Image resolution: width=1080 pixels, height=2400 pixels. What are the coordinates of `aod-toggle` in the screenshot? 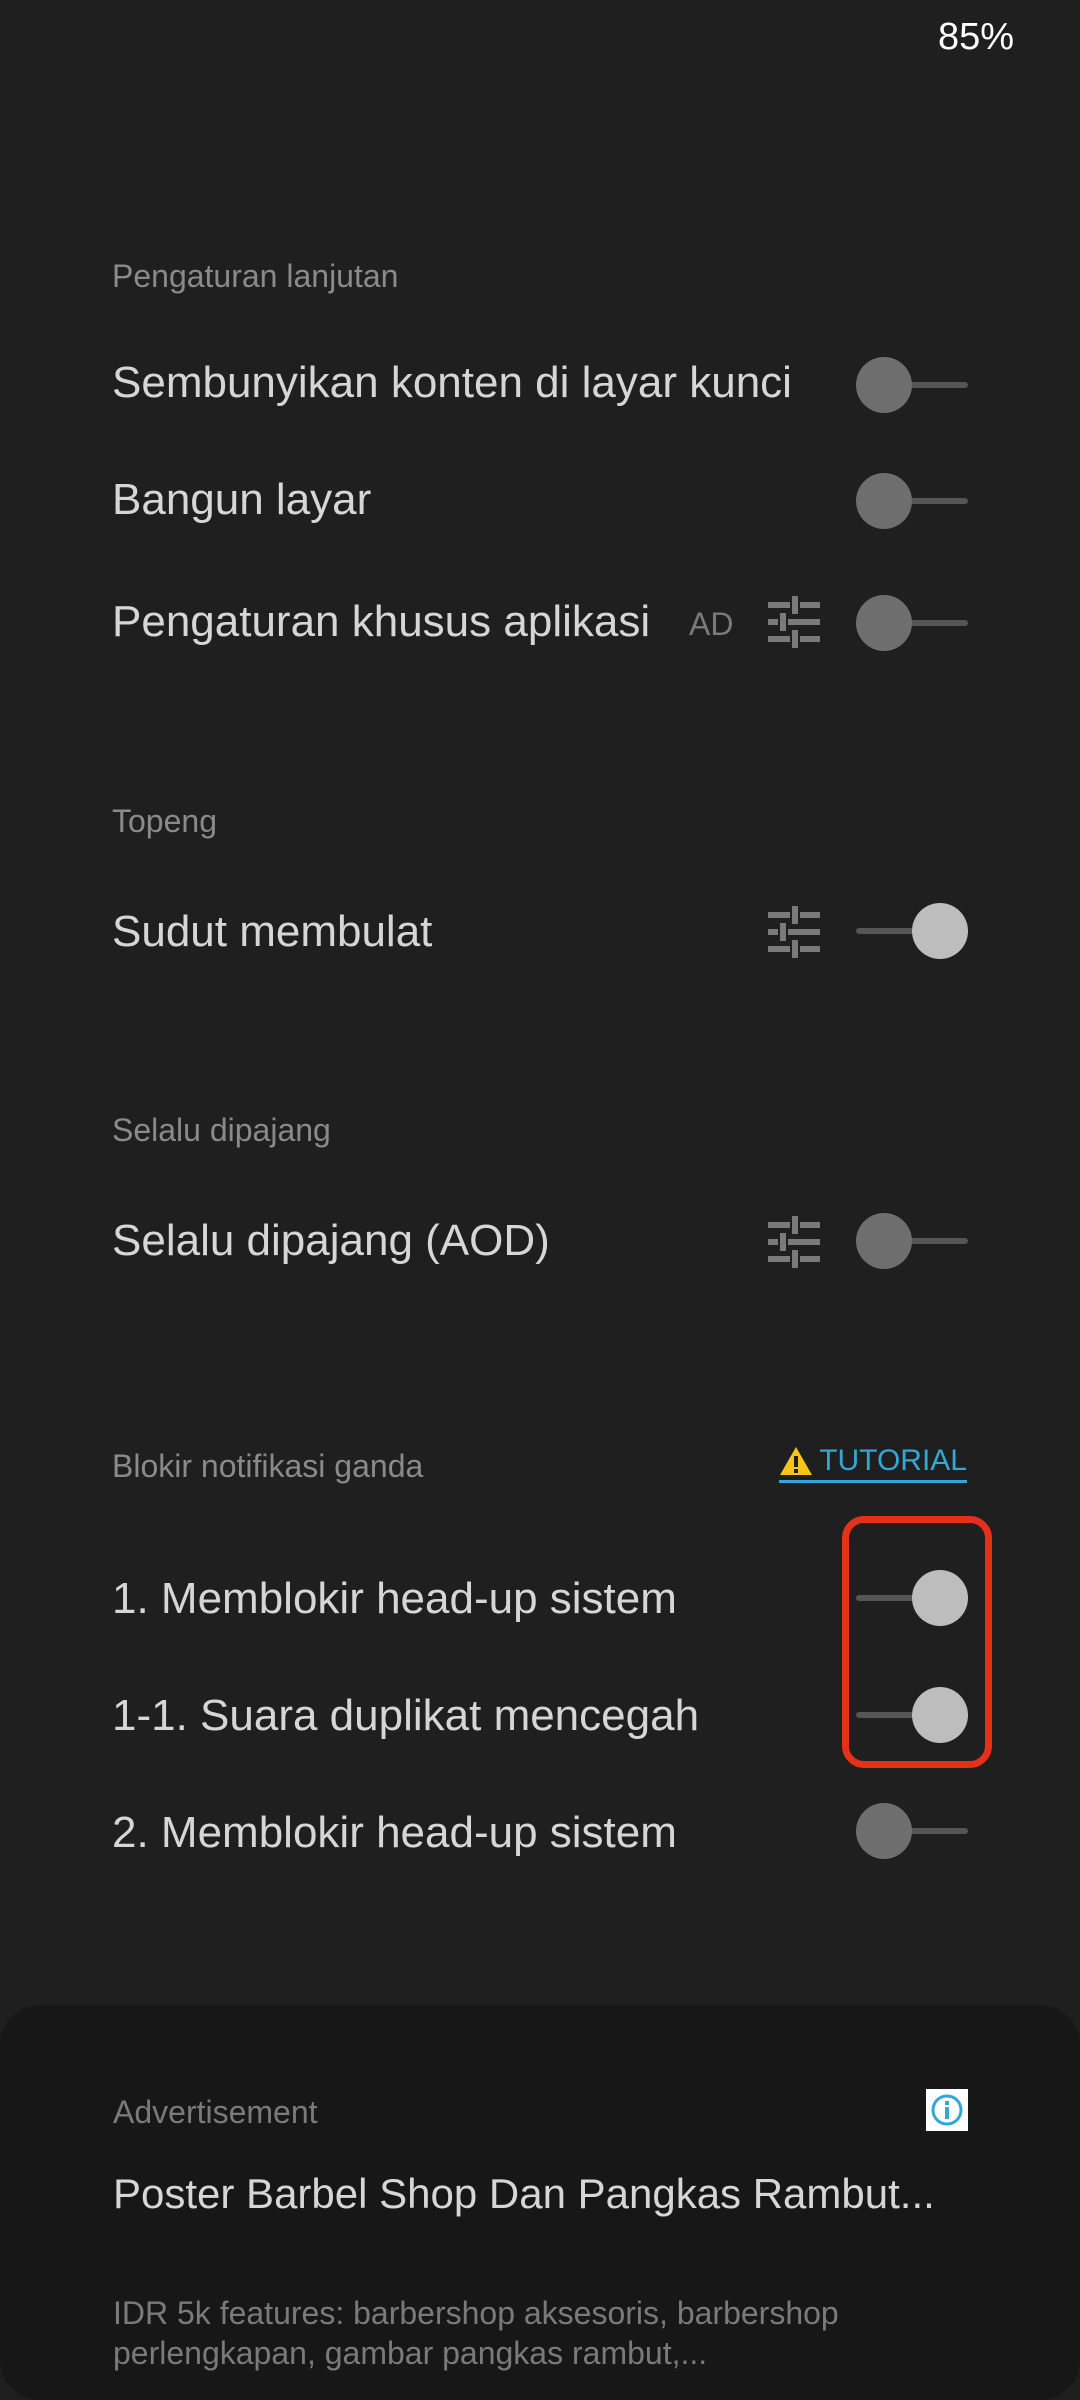 It's located at (912, 1241).